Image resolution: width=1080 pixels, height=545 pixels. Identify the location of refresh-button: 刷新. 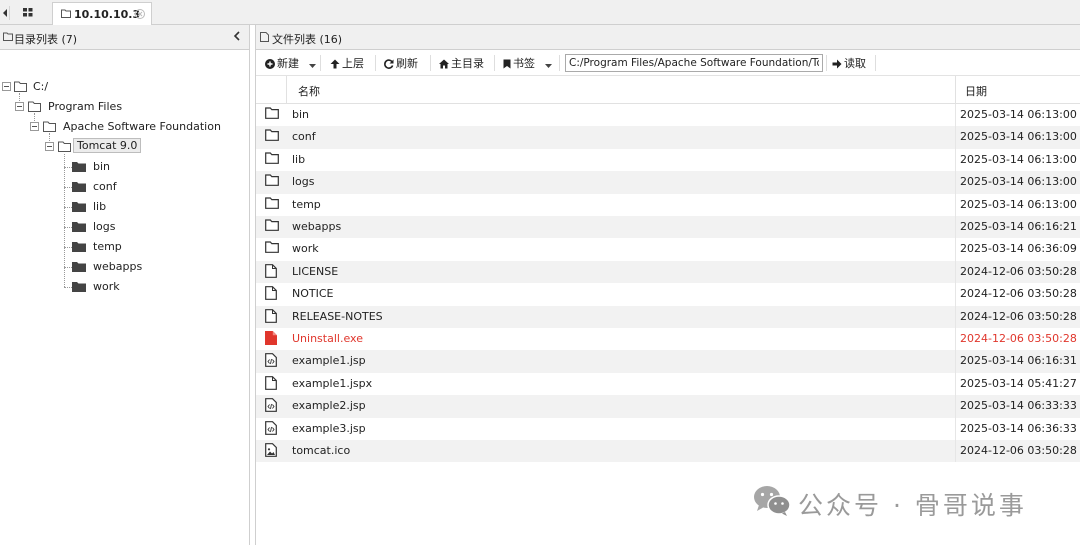
(401, 63).